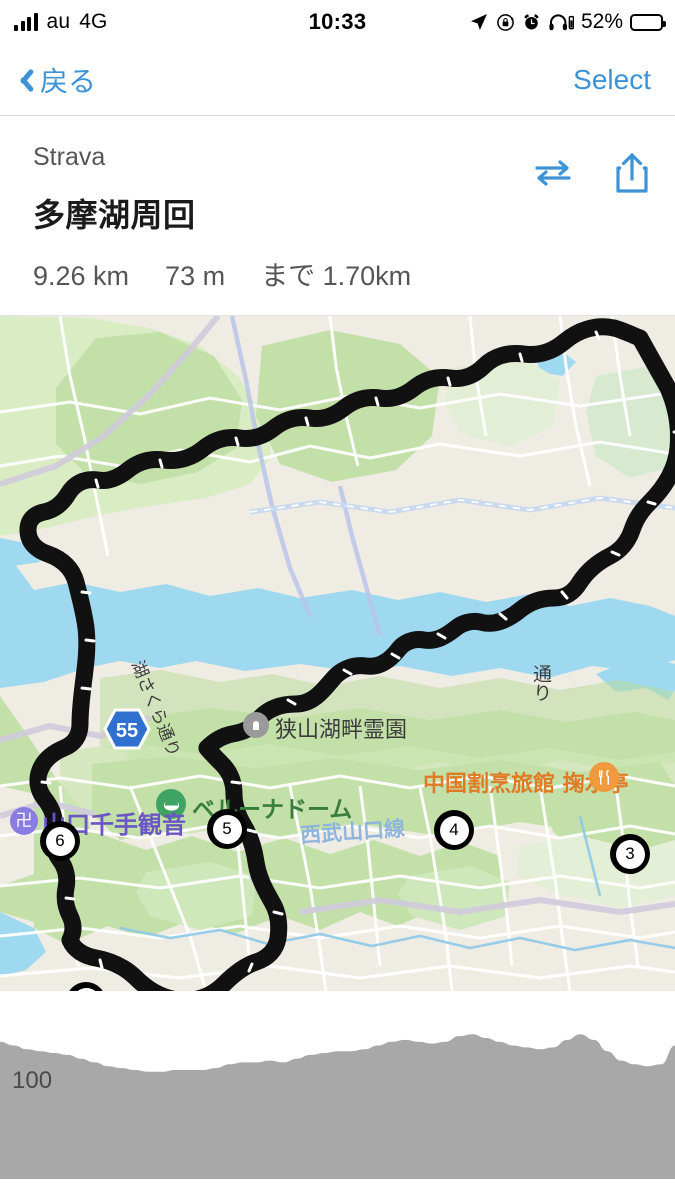 This screenshot has height=1200, width=675. I want to click on headphones-icon, so click(561, 22).